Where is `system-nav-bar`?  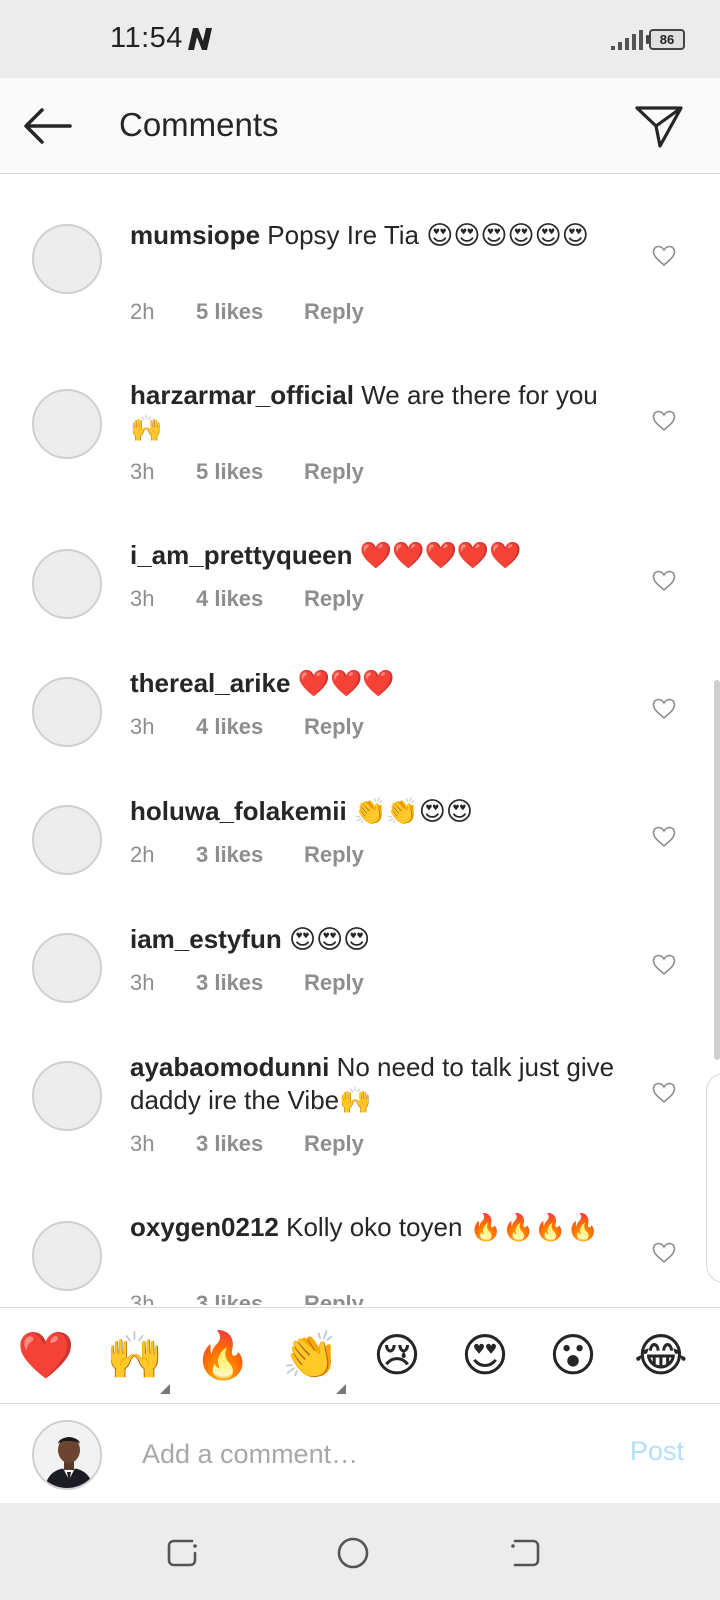 system-nav-bar is located at coordinates (360, 1551).